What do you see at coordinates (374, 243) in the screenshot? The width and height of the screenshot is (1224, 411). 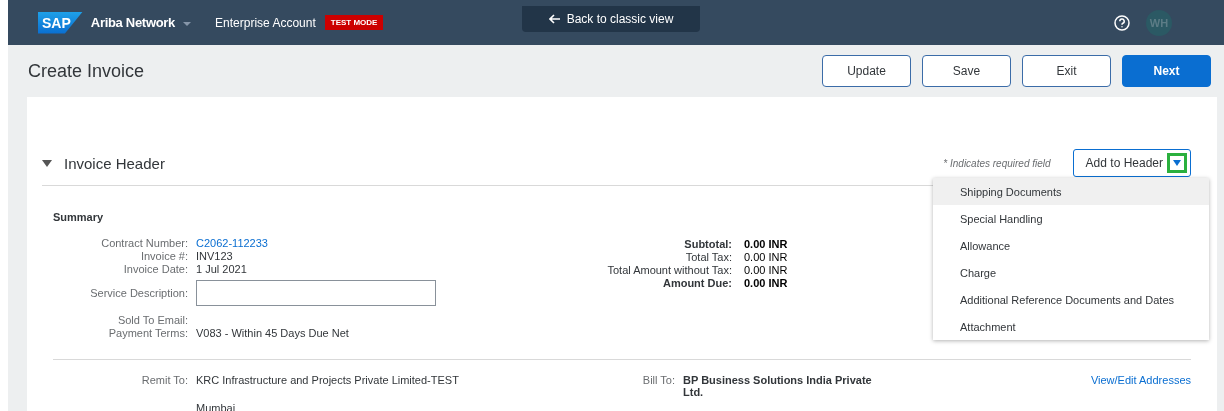 I see `contract-link: C2062-112233` at bounding box center [374, 243].